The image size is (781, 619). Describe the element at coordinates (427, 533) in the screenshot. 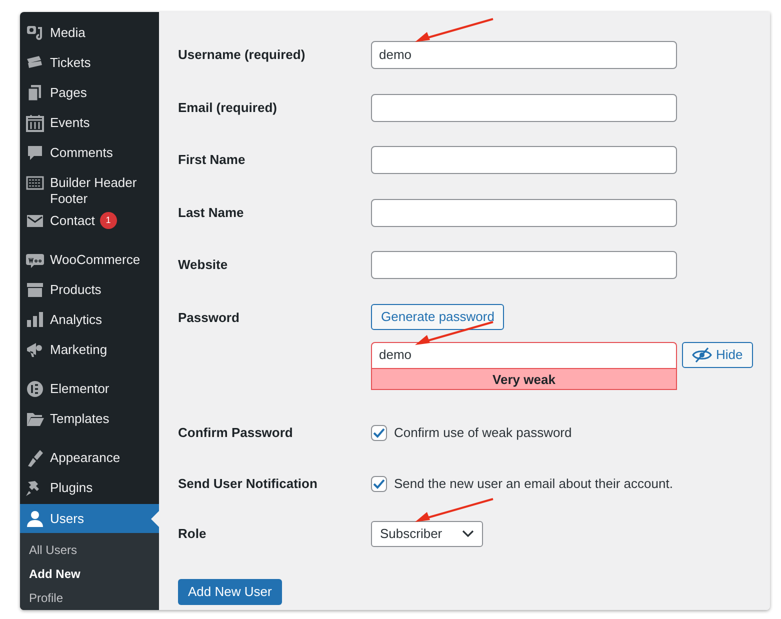

I see `role-dropdown: Subscriber` at that location.